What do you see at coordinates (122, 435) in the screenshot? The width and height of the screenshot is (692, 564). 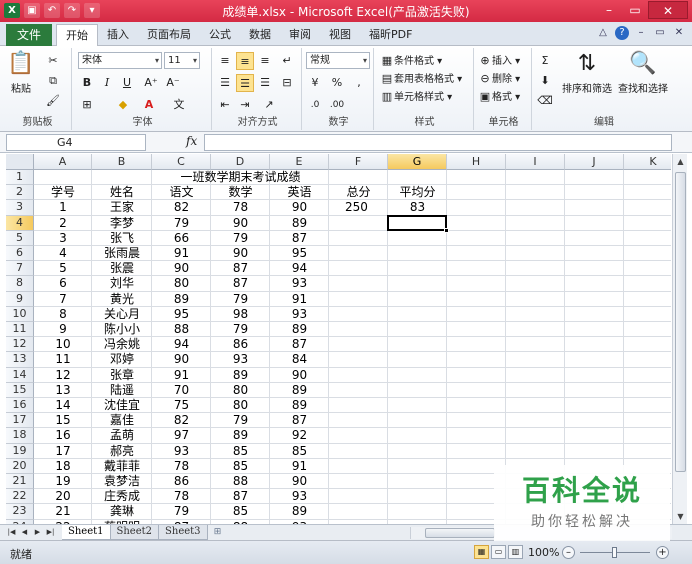 I see `data-cell: 孟萌` at bounding box center [122, 435].